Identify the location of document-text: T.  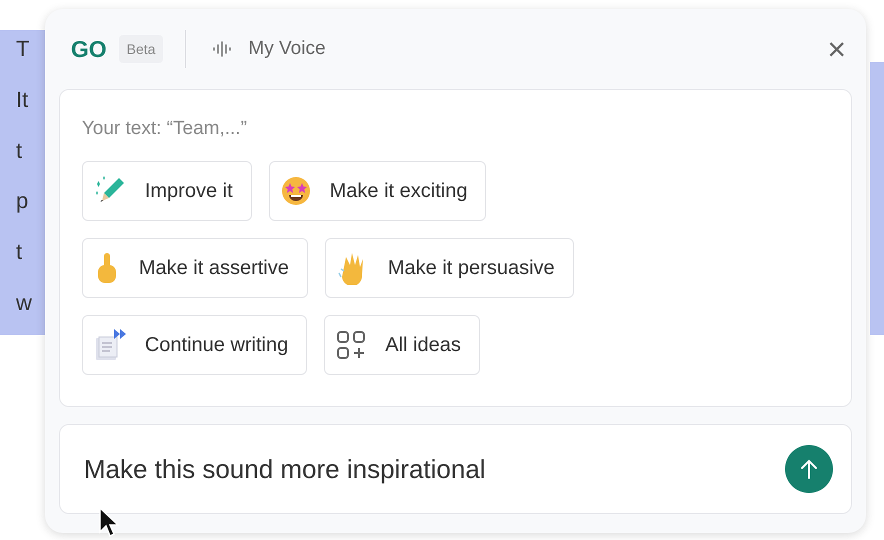
(23, 49).